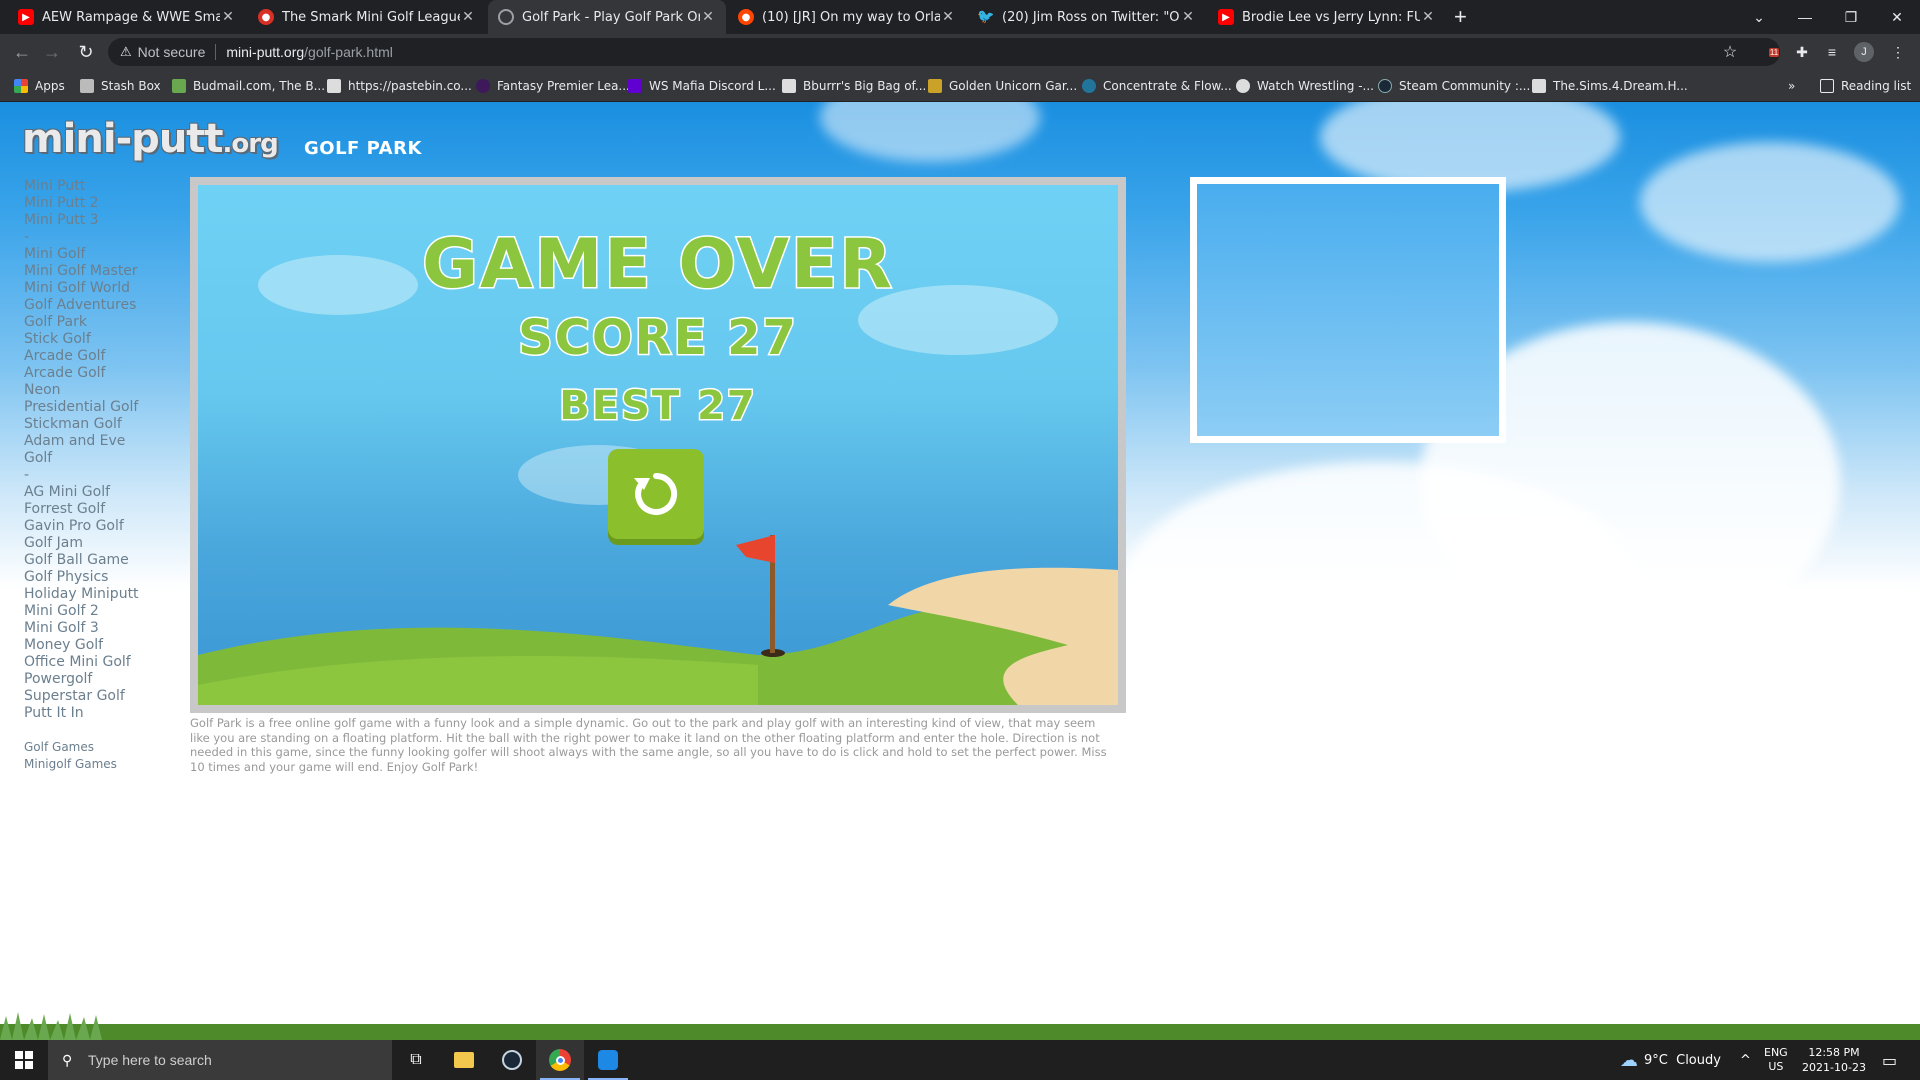  Describe the element at coordinates (1745, 1060) in the screenshot. I see `tray-expand-icon: ^` at that location.